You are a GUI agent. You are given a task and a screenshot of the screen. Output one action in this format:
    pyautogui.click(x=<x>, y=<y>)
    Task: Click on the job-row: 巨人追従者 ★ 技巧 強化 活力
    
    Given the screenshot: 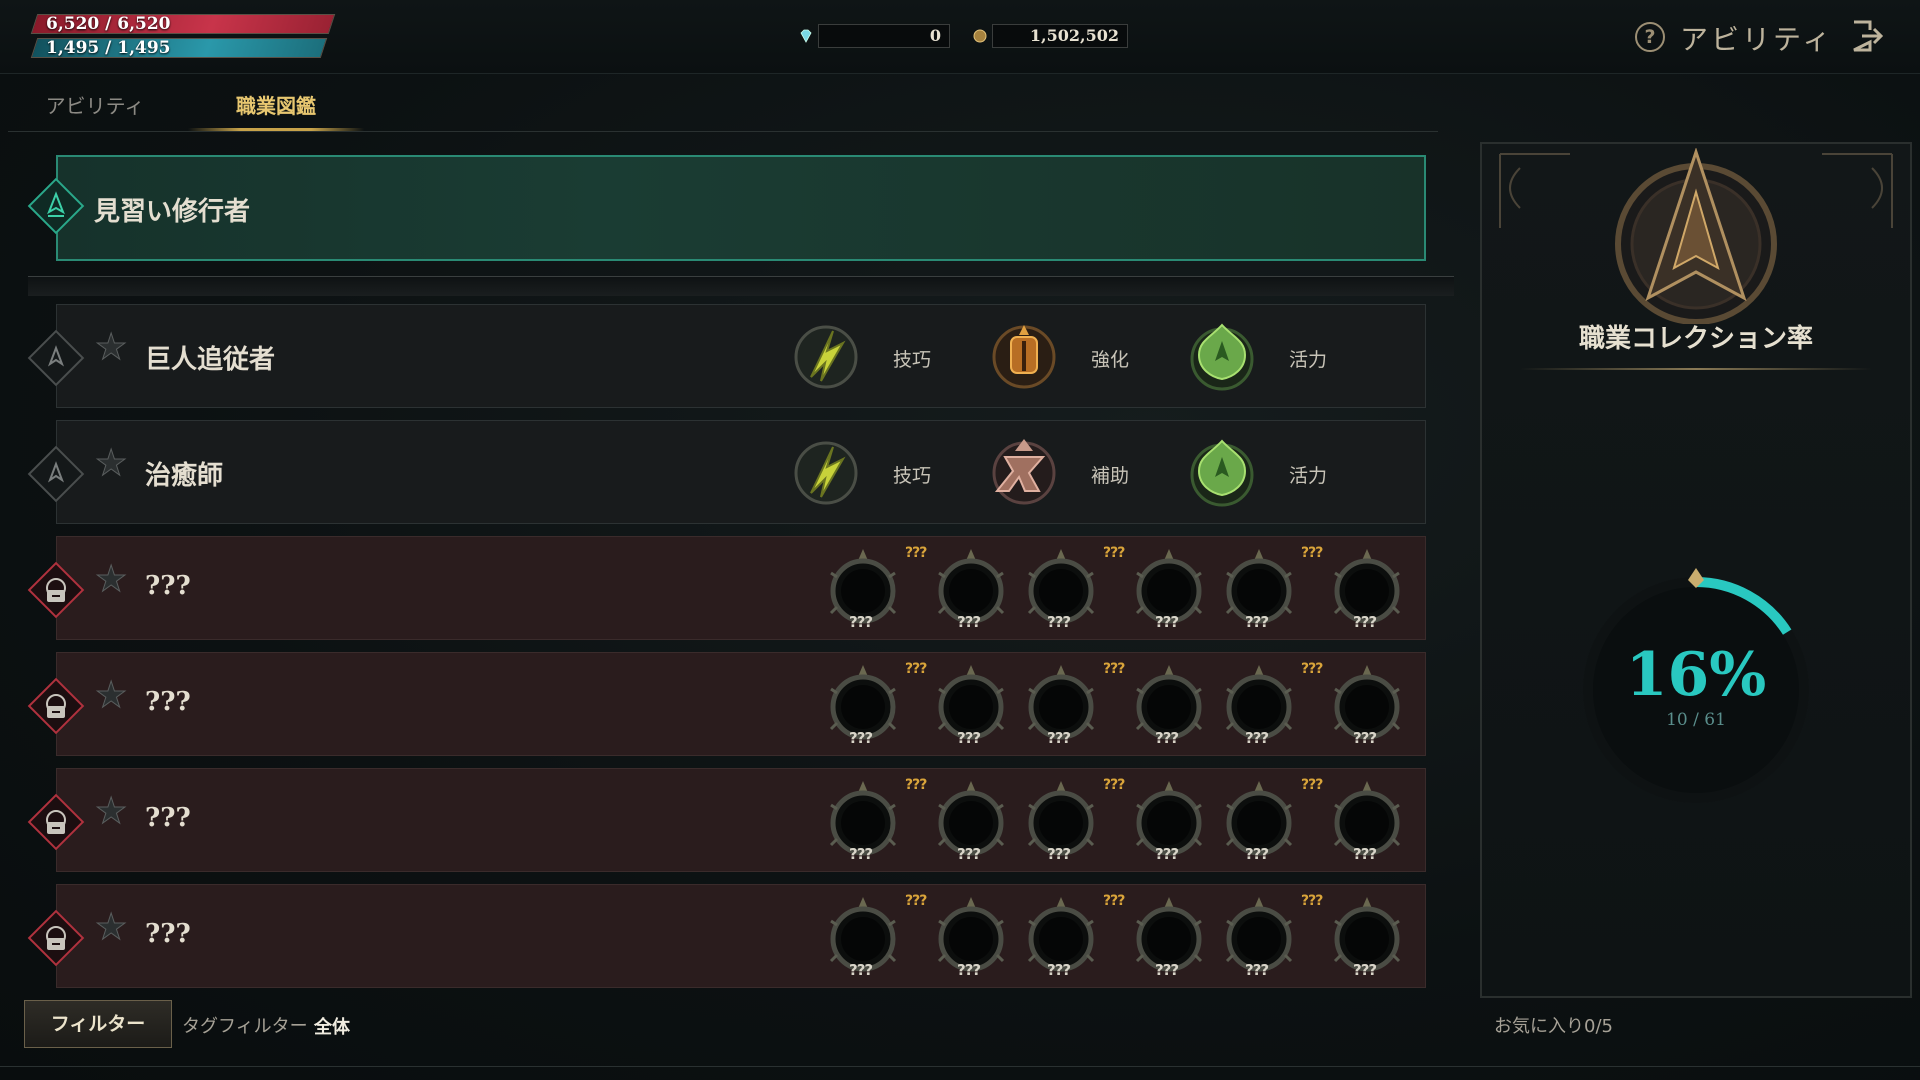 What is the action you would take?
    pyautogui.click(x=741, y=356)
    